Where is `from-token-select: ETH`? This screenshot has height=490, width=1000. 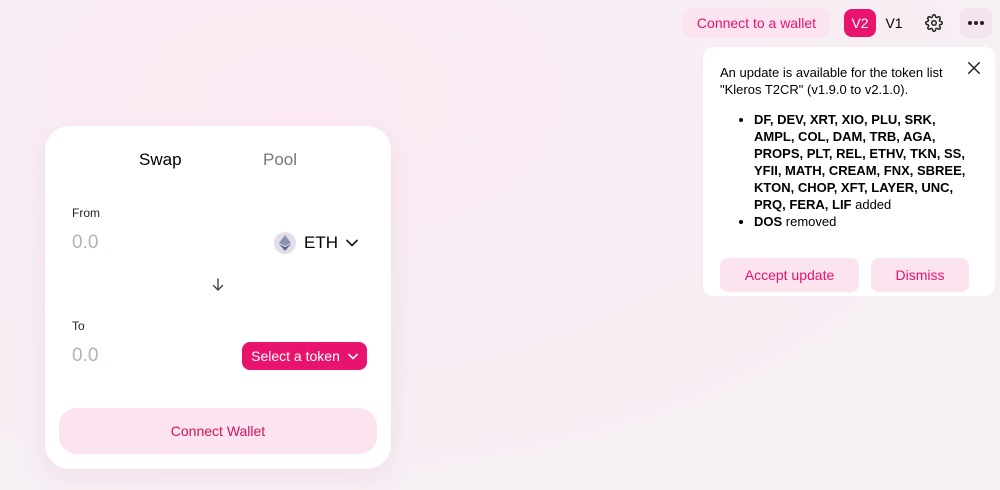
from-token-select: ETH is located at coordinates (316, 243).